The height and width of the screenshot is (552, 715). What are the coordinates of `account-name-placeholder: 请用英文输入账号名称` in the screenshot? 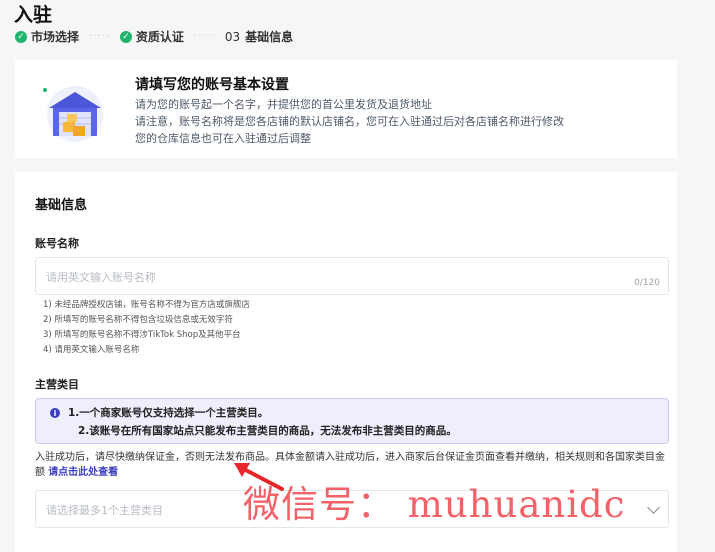 It's located at (101, 277).